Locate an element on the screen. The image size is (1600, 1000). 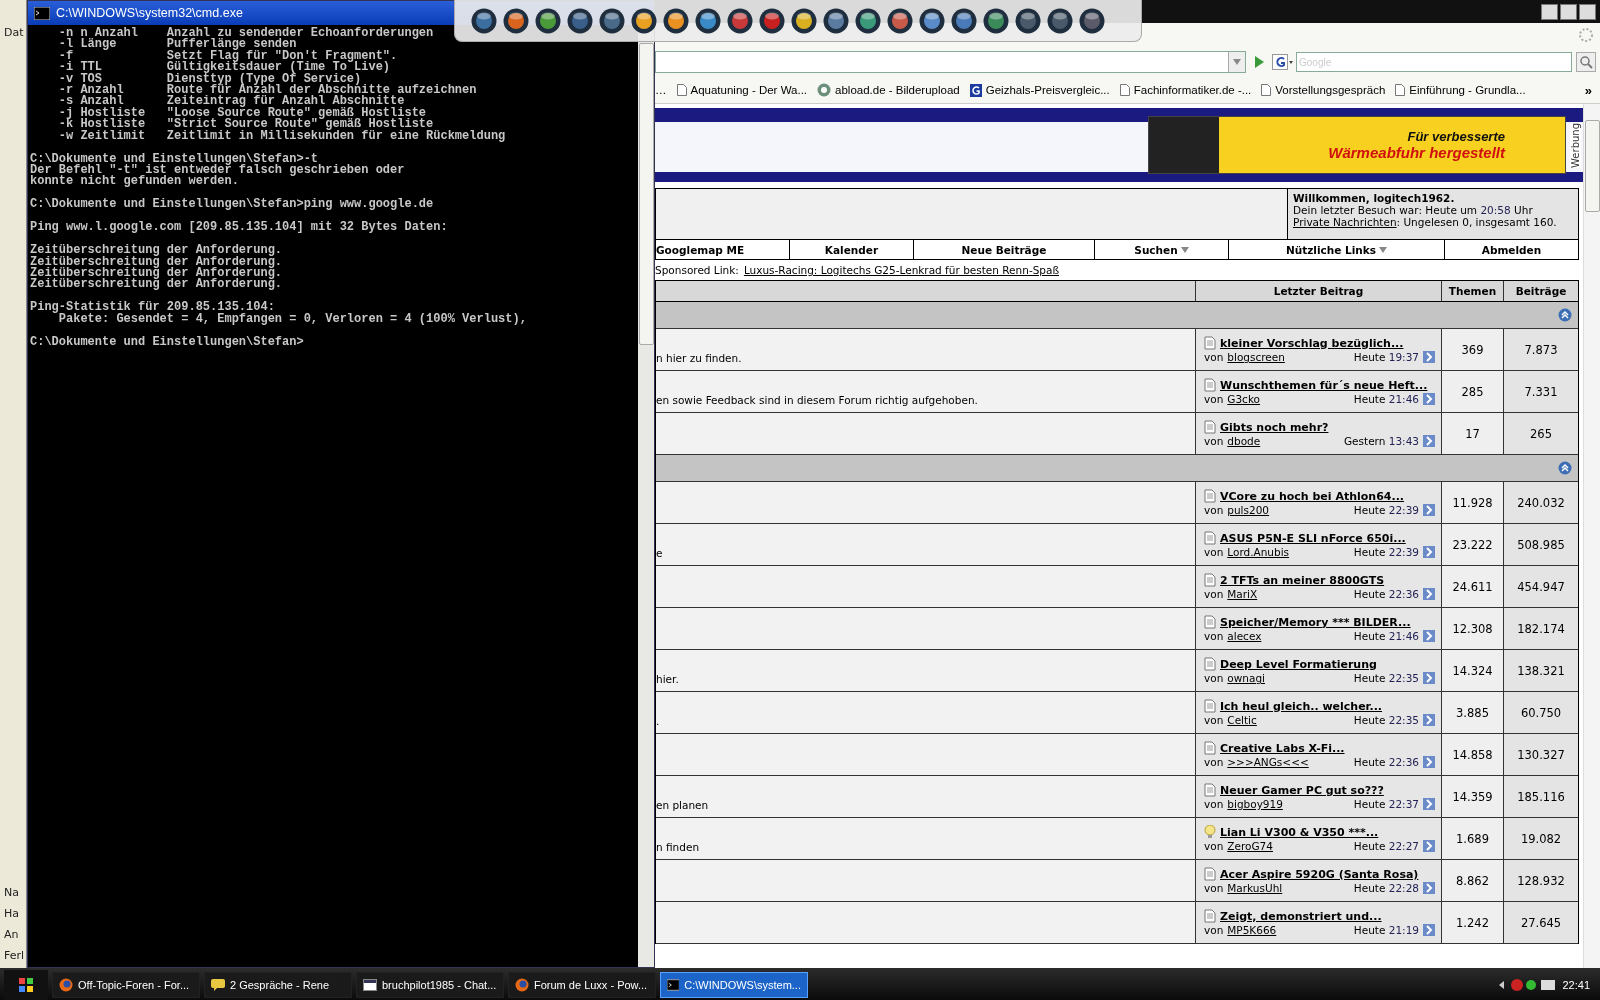
author-link: dbode is located at coordinates (1244, 441).